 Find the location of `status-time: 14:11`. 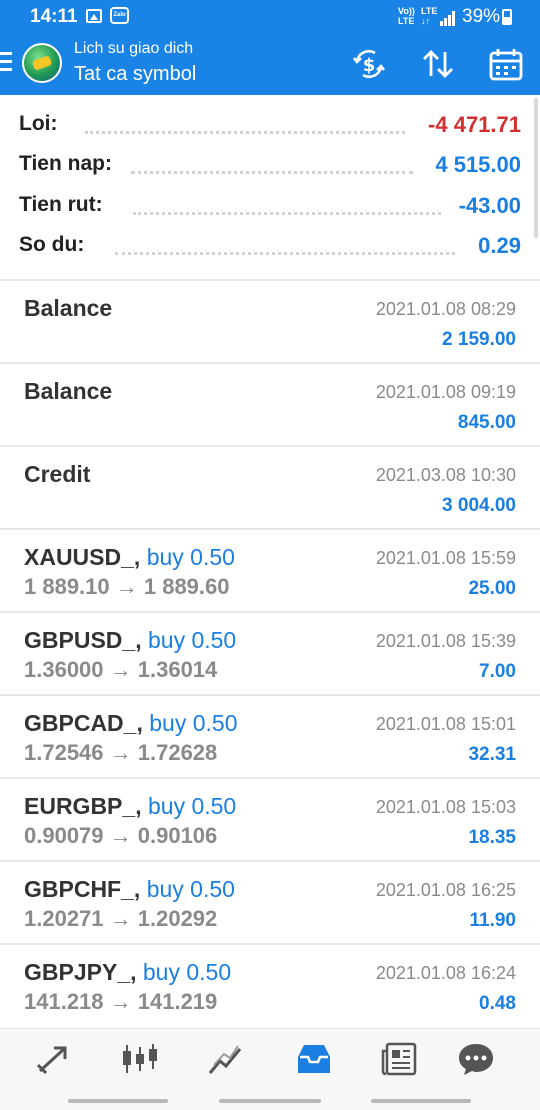

status-time: 14:11 is located at coordinates (54, 16).